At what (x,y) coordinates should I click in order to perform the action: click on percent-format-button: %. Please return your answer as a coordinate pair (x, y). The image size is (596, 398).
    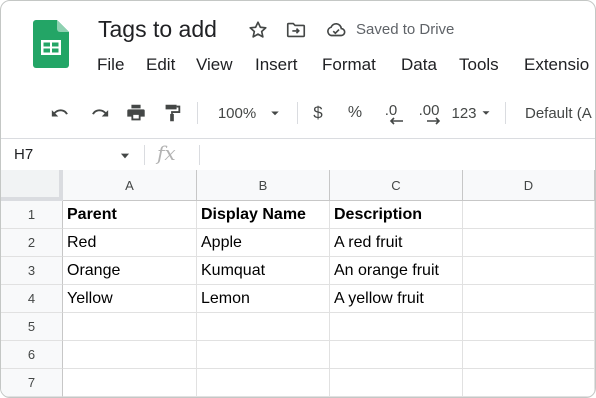
    Looking at the image, I should click on (355, 113).